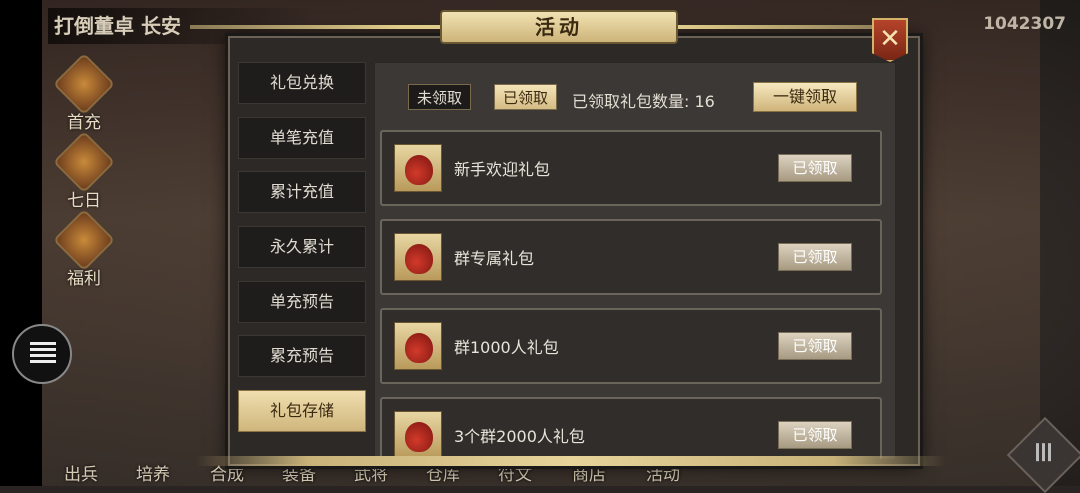 The width and height of the screenshot is (1080, 493). What do you see at coordinates (302, 247) in the screenshot?
I see `tab-permanent-cumulative: 永久累计` at bounding box center [302, 247].